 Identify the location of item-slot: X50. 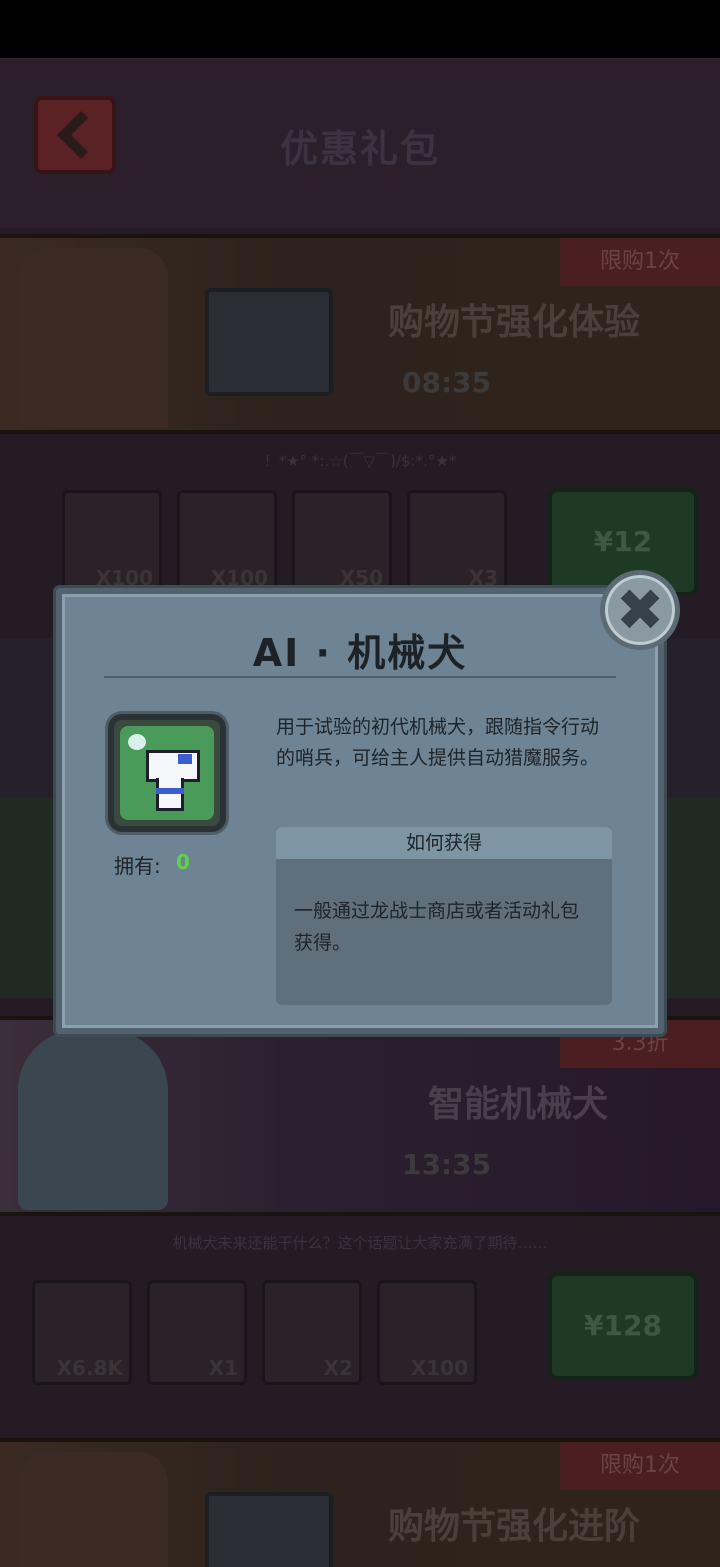
(342, 542).